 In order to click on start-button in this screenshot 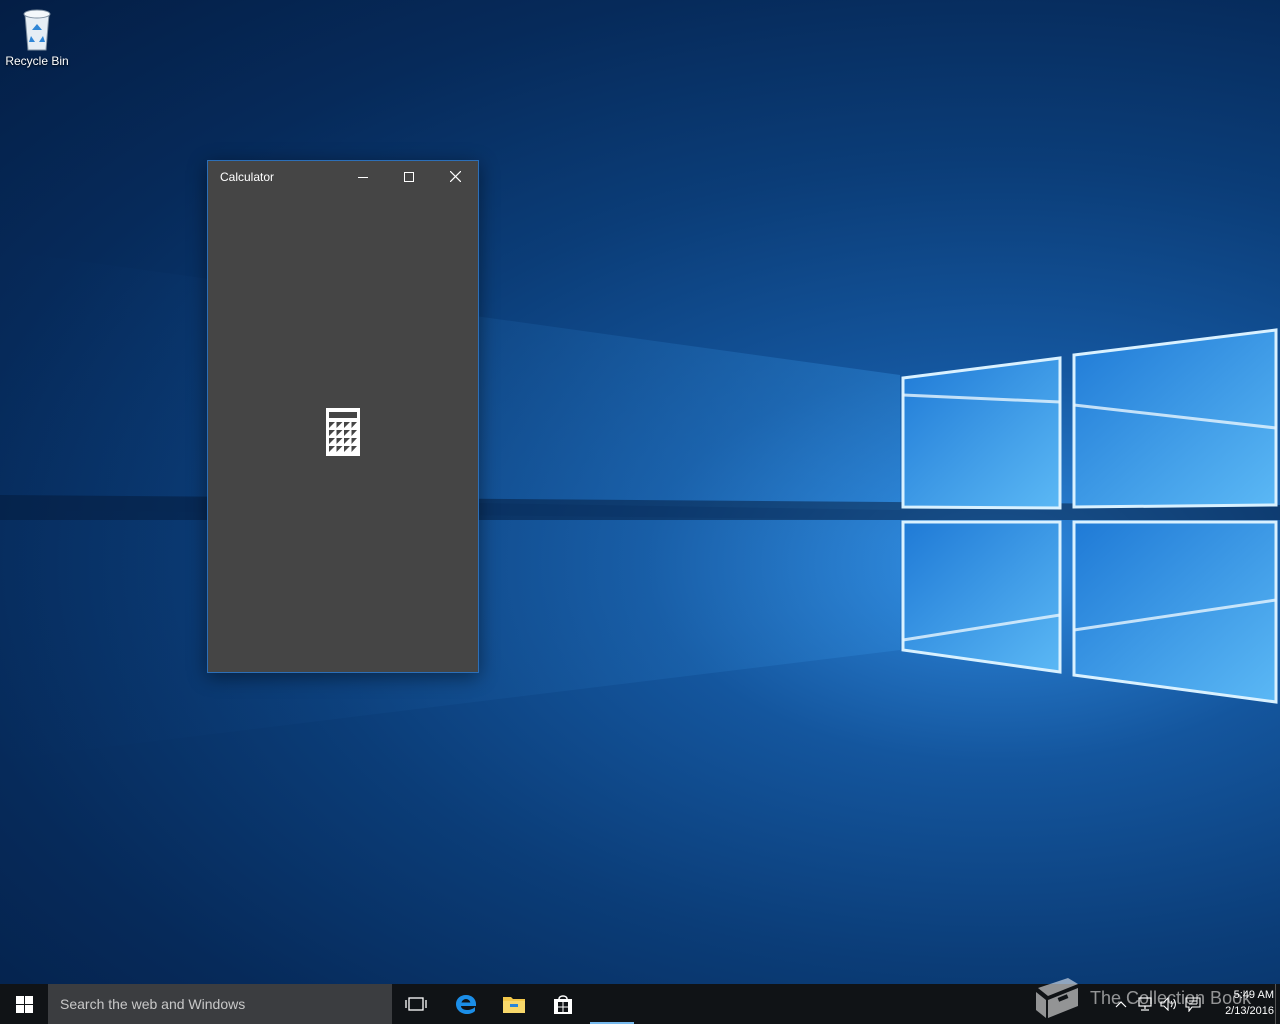, I will do `click(24, 1004)`.